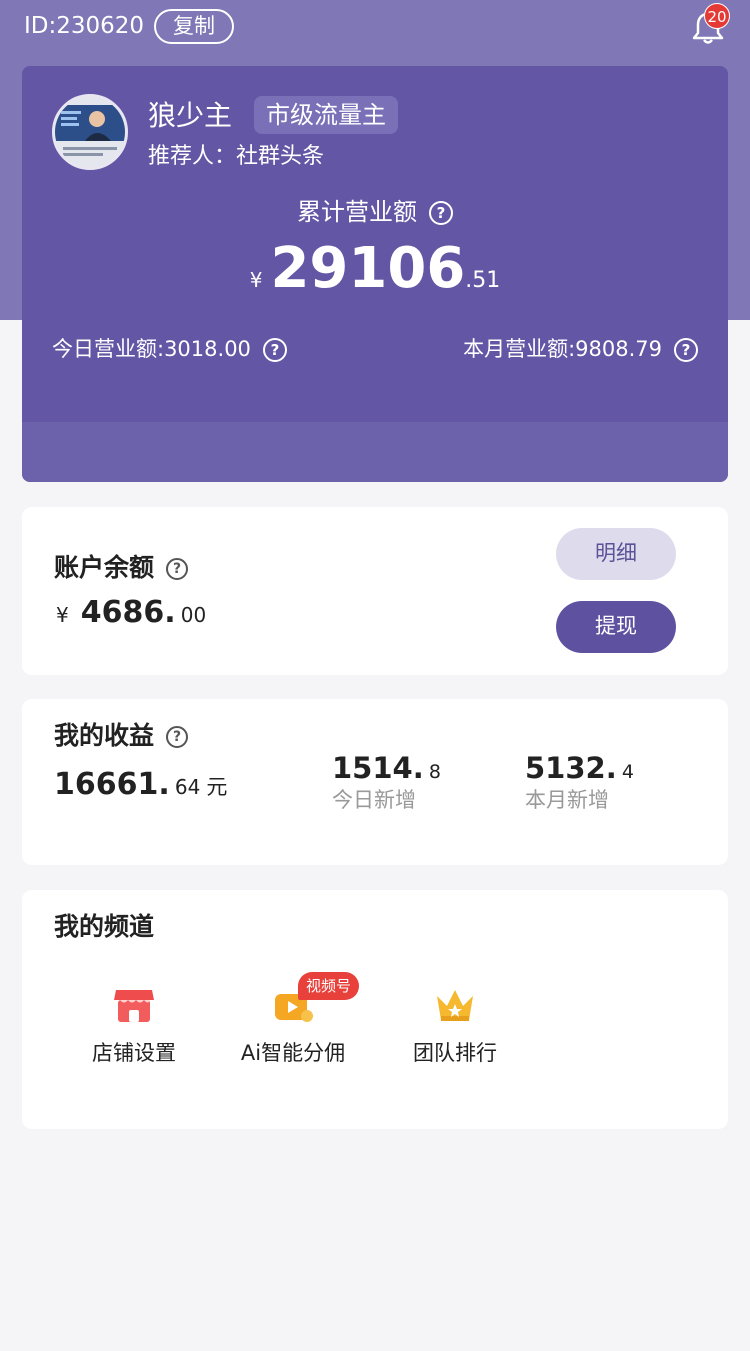  I want to click on balance-integer: 4686., so click(128, 612).